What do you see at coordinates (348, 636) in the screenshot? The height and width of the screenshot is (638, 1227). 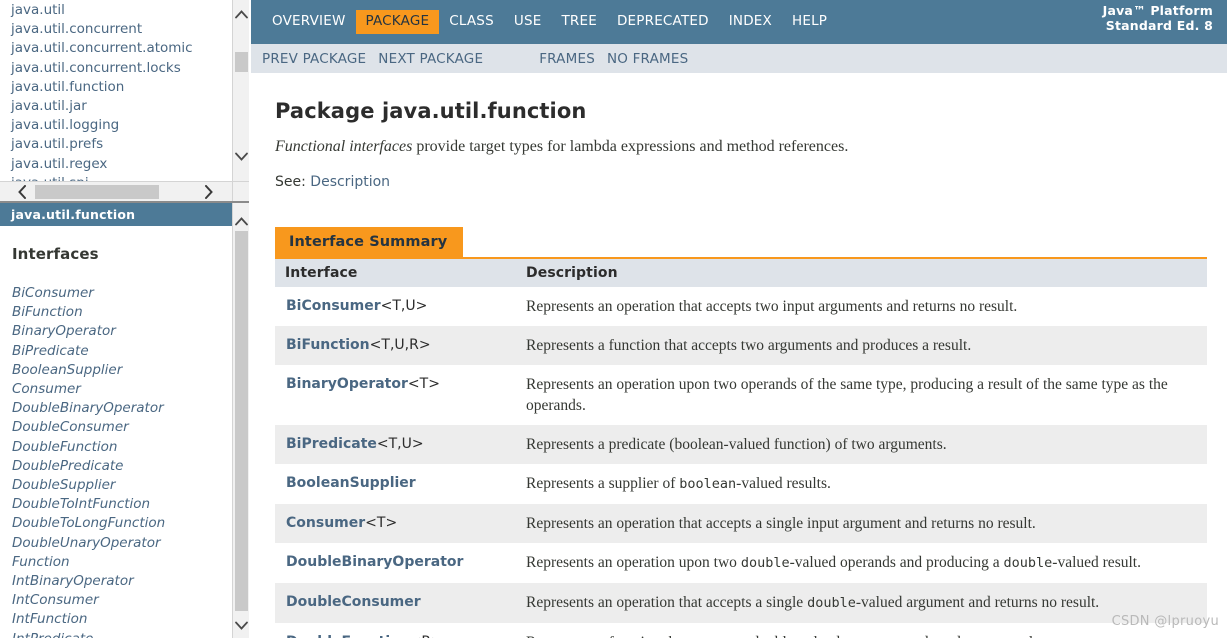 I see `interface-link: DoubleFunction` at bounding box center [348, 636].